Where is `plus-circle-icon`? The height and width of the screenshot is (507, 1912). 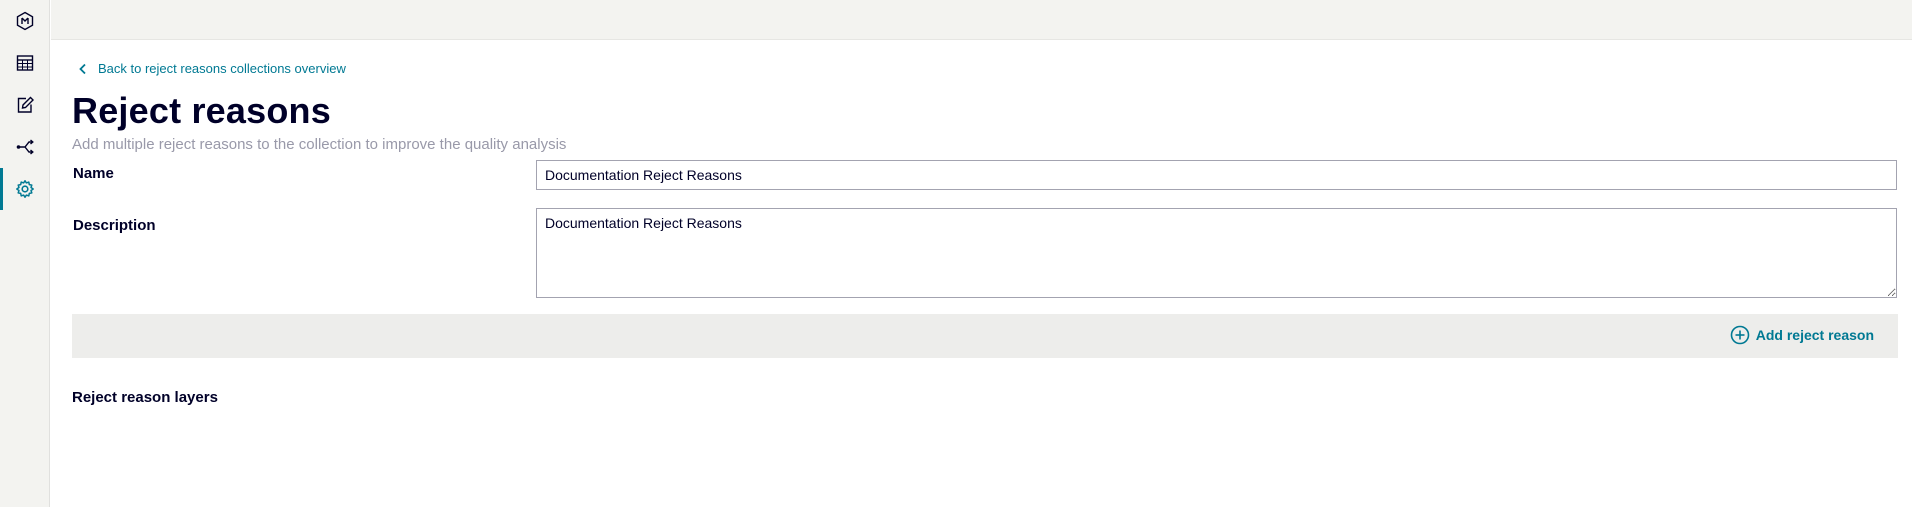
plus-circle-icon is located at coordinates (1740, 335).